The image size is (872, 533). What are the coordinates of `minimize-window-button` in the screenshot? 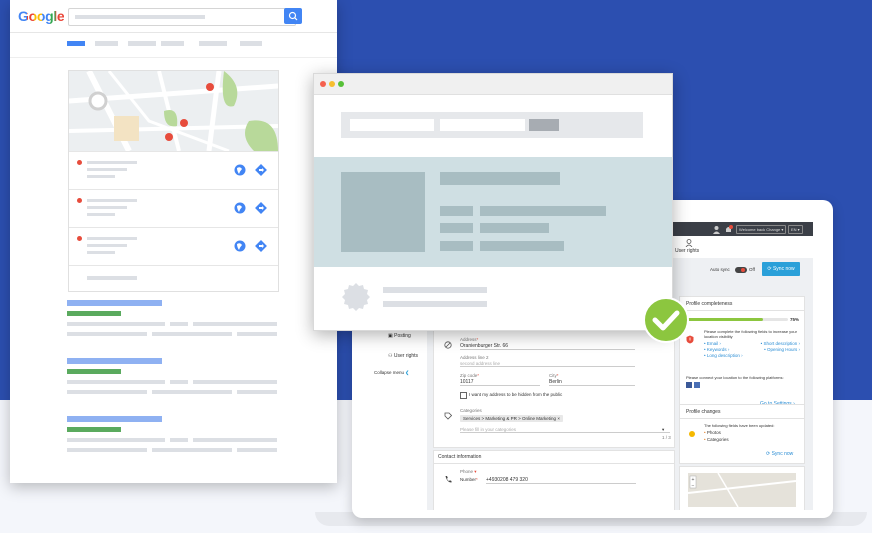 It's located at (332, 84).